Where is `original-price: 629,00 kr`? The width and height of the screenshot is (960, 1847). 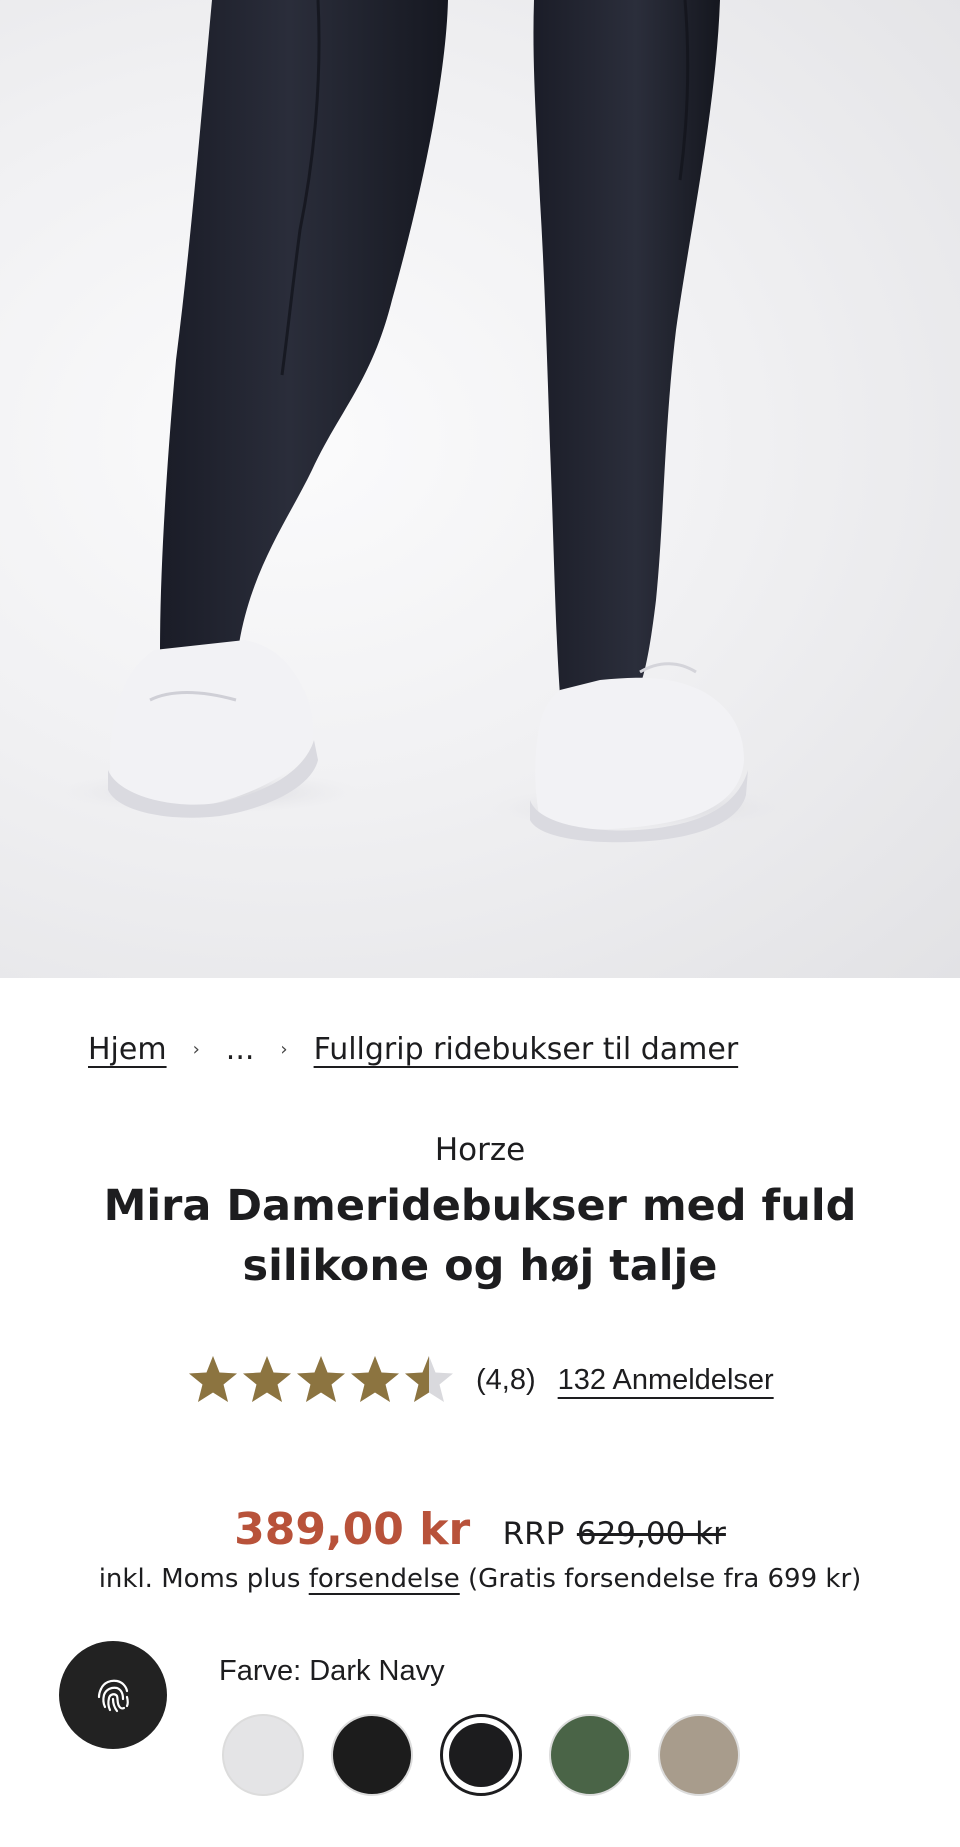
original-price: 629,00 kr is located at coordinates (651, 1534).